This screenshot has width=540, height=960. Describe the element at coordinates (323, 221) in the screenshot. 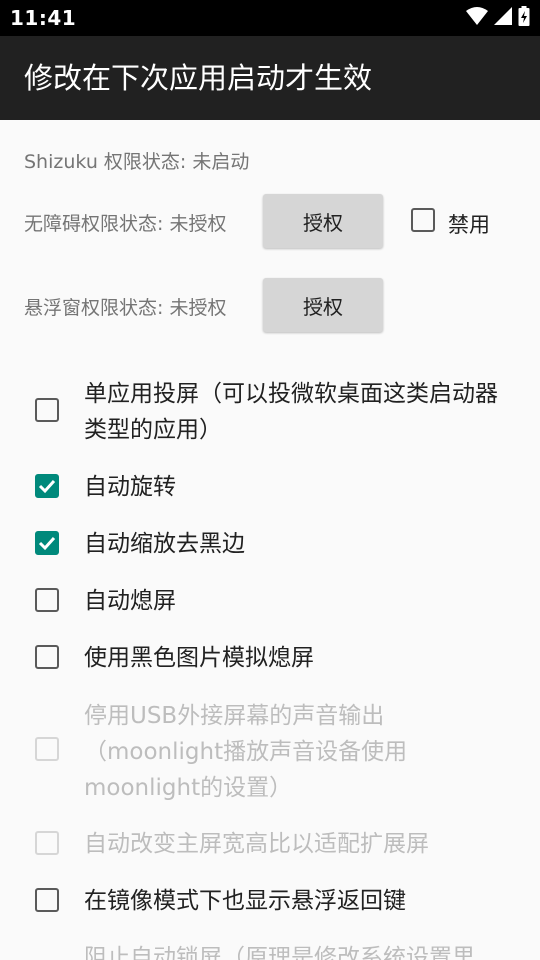

I see `accessibility-grant-button: 授权` at that location.